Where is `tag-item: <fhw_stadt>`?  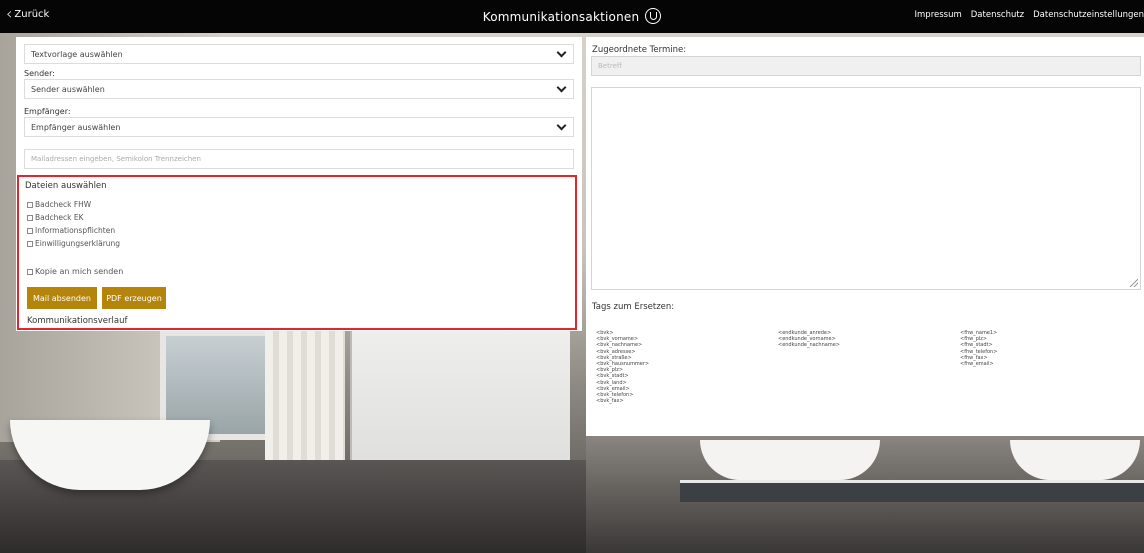
tag-item: <fhw_stadt> is located at coordinates (976, 345).